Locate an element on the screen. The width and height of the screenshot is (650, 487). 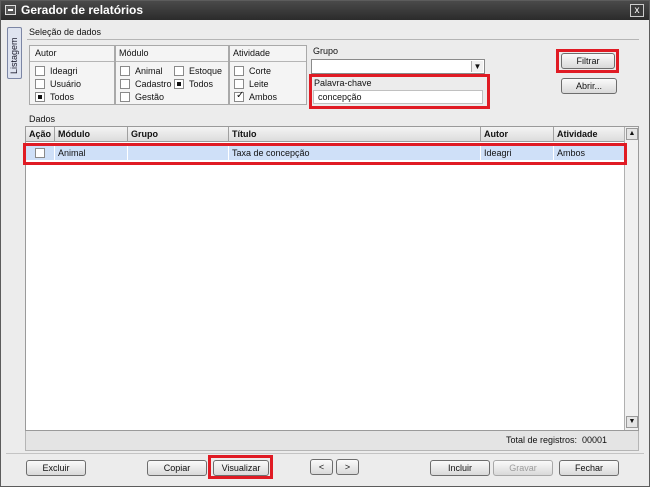
table-row: Animal Taxa de concepção Ideagri Ambos is located at coordinates (325, 153).